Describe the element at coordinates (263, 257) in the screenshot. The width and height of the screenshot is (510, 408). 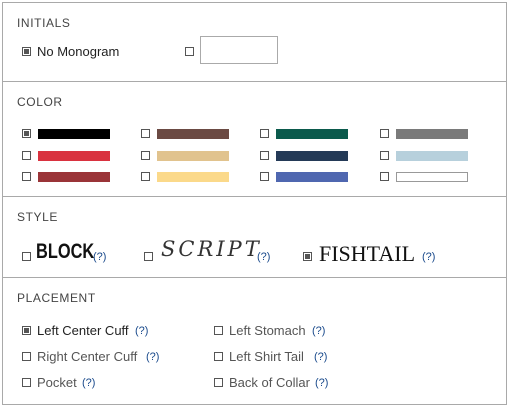
I see `style-script-help-link: (?)` at that location.